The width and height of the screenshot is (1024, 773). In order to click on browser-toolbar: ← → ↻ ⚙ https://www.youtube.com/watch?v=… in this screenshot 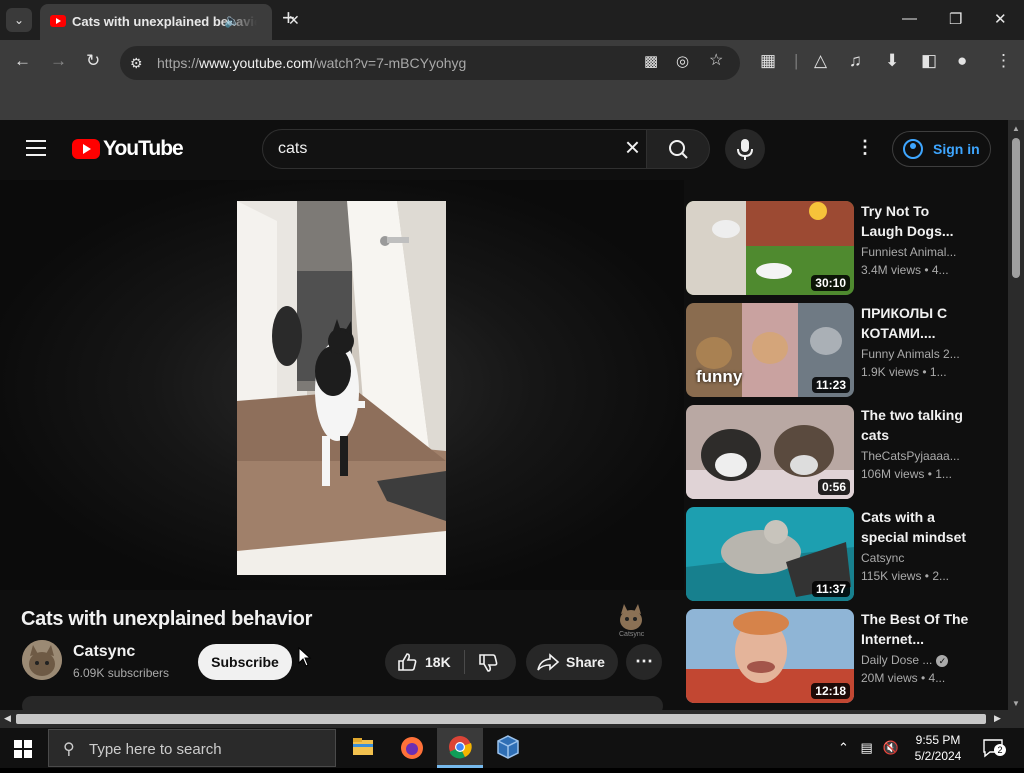, I will do `click(512, 63)`.